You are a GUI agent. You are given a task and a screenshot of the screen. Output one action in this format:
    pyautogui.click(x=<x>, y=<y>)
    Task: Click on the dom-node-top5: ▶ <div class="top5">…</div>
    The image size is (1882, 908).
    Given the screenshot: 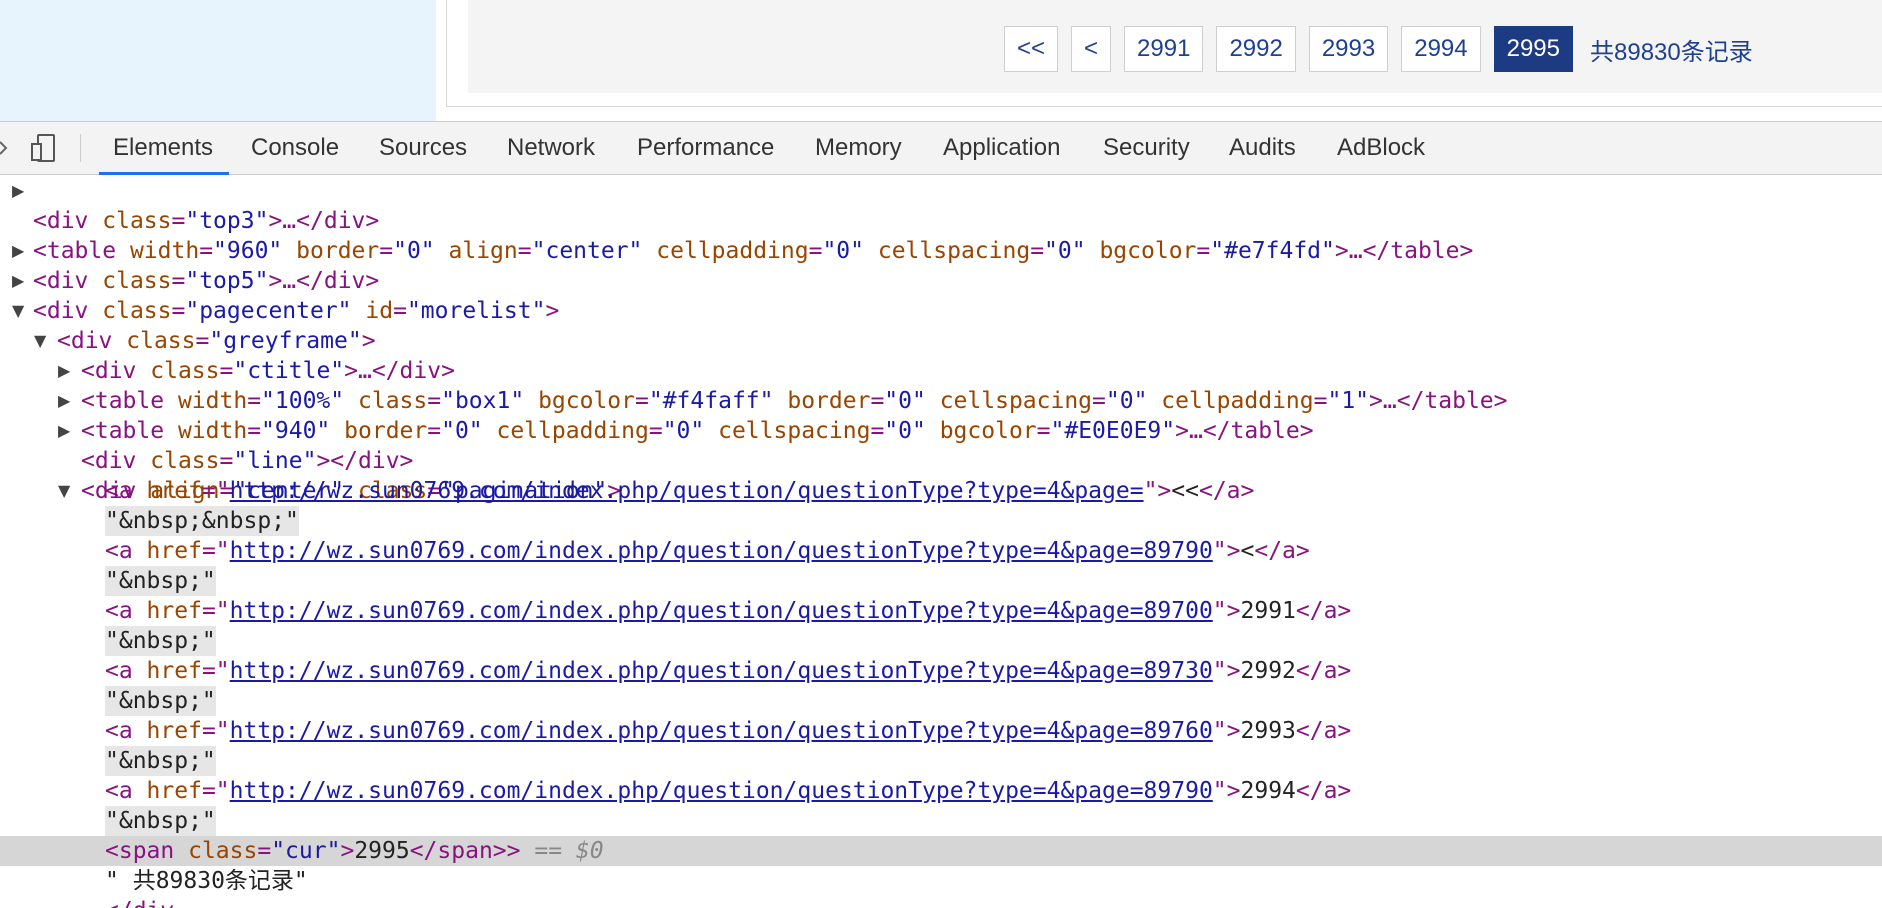 What is the action you would take?
    pyautogui.click(x=941, y=265)
    